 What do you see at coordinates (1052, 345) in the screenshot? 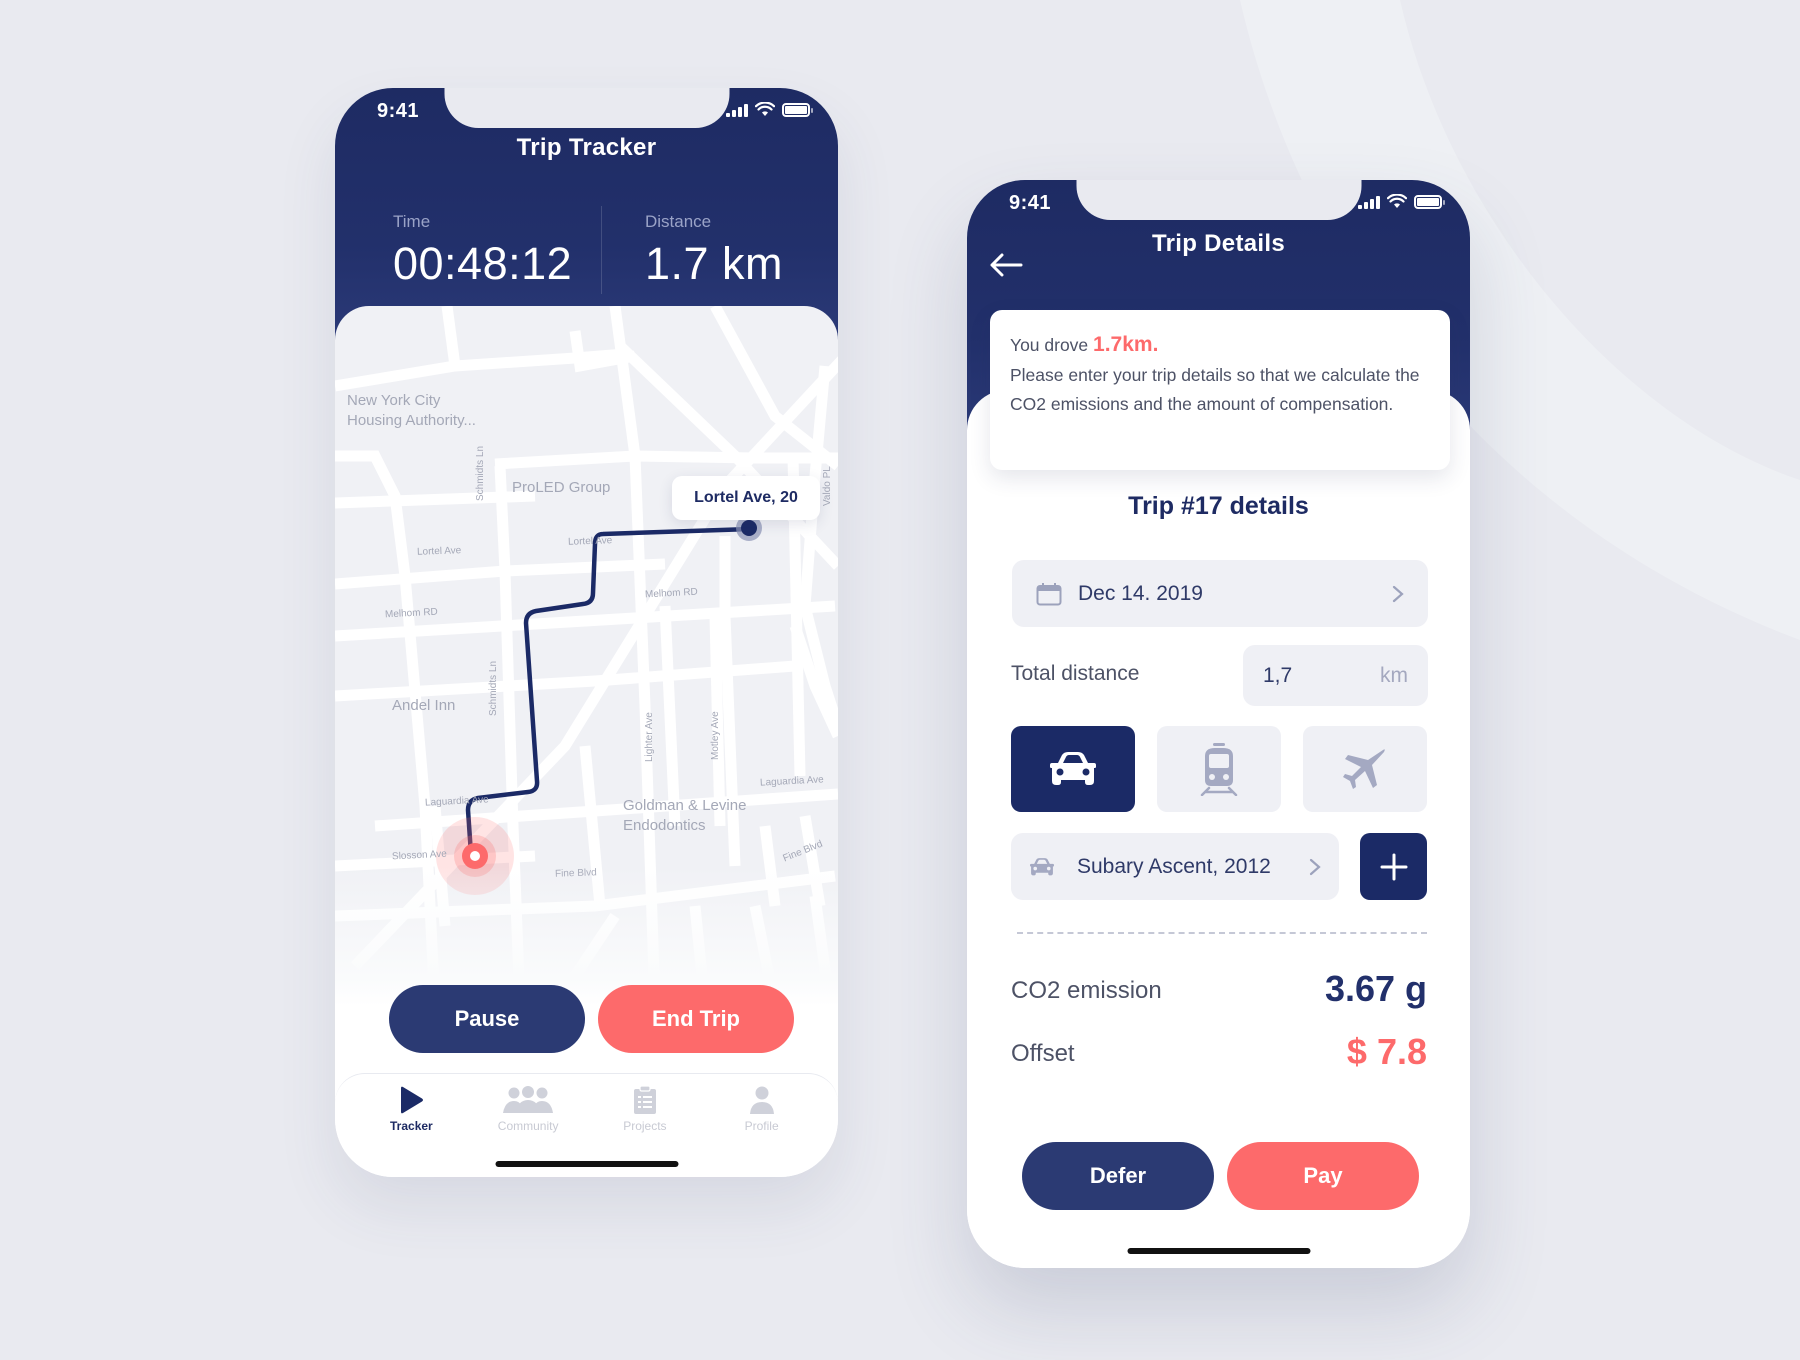
I see `info-prefix: You drove` at bounding box center [1052, 345].